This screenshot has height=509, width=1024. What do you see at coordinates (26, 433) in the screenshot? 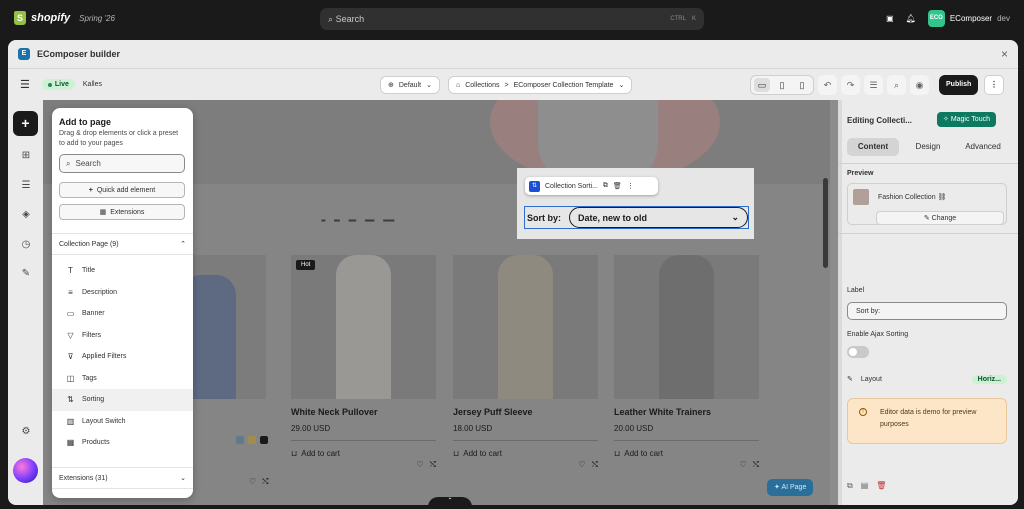
I see `gear-icon: ⚙` at bounding box center [26, 433].